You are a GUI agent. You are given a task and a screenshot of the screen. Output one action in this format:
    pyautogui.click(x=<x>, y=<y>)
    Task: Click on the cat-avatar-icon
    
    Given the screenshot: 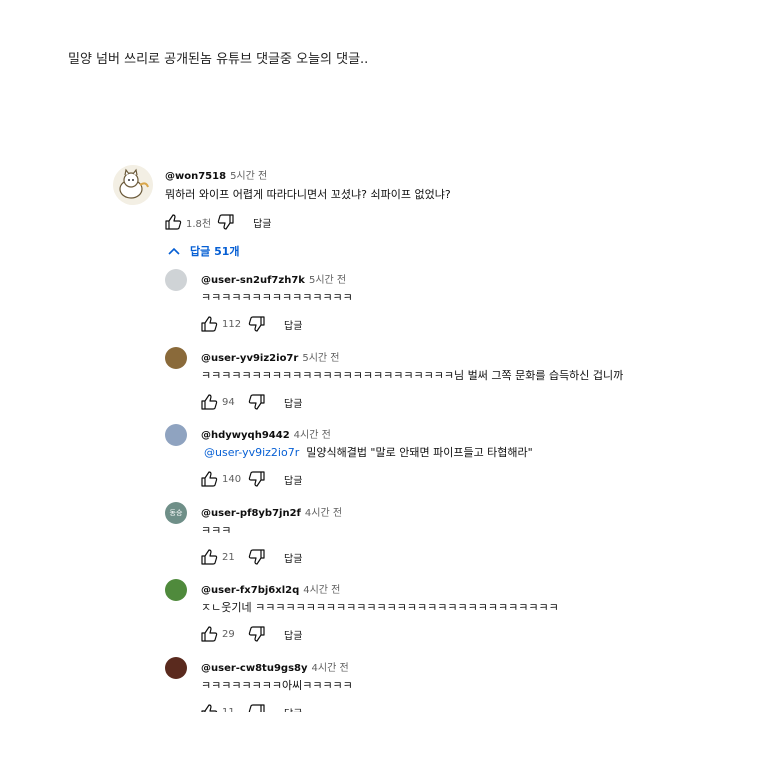 What is the action you would take?
    pyautogui.click(x=133, y=185)
    